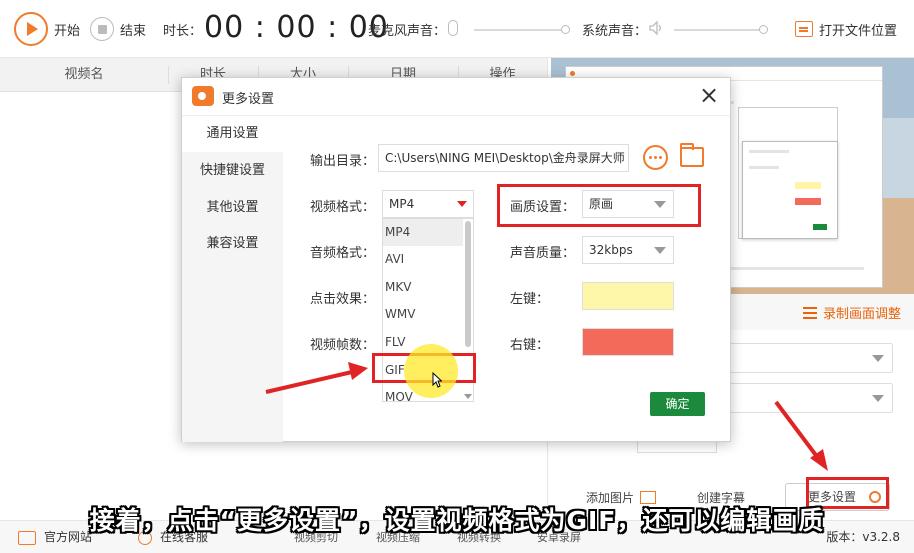  What do you see at coordinates (423, 287) in the screenshot?
I see `format-option-mkv: MKV` at bounding box center [423, 287].